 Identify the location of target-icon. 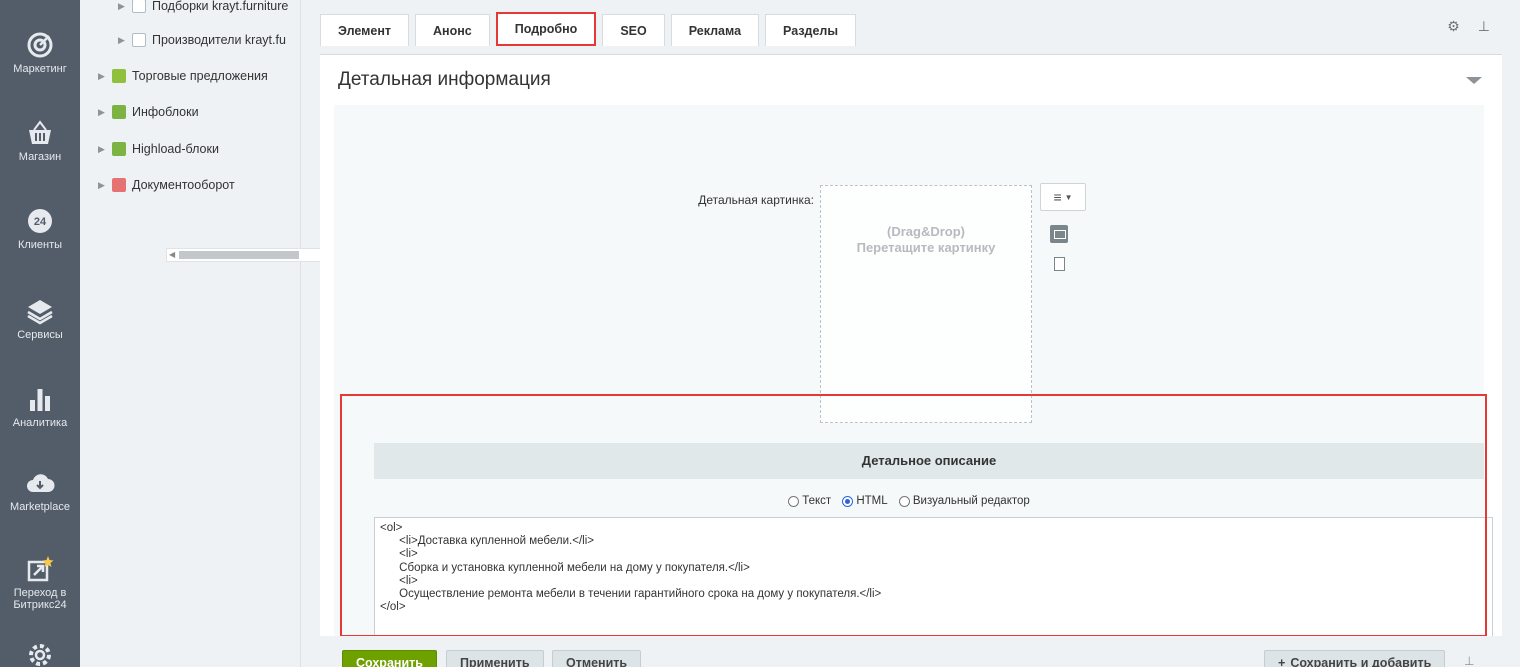
(40, 45).